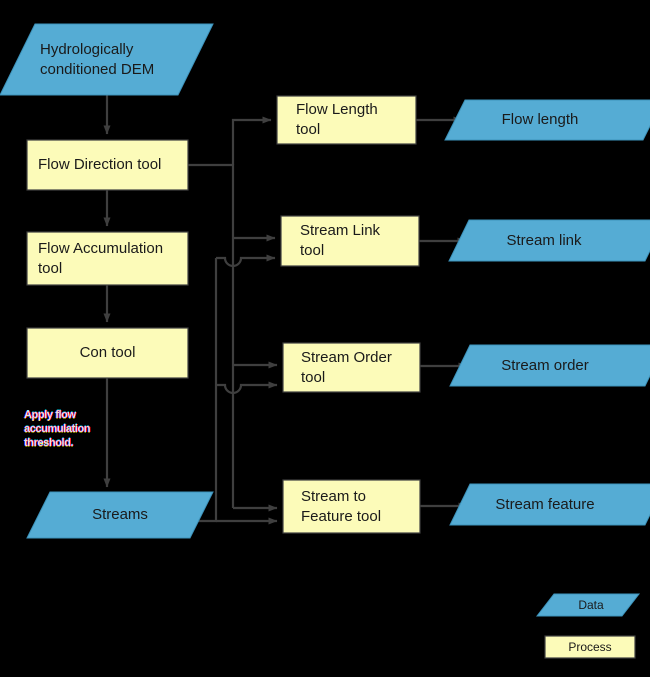 Image resolution: width=650 pixels, height=677 pixels. What do you see at coordinates (351, 506) in the screenshot?
I see `node-shape-stream-to-feature-tool` at bounding box center [351, 506].